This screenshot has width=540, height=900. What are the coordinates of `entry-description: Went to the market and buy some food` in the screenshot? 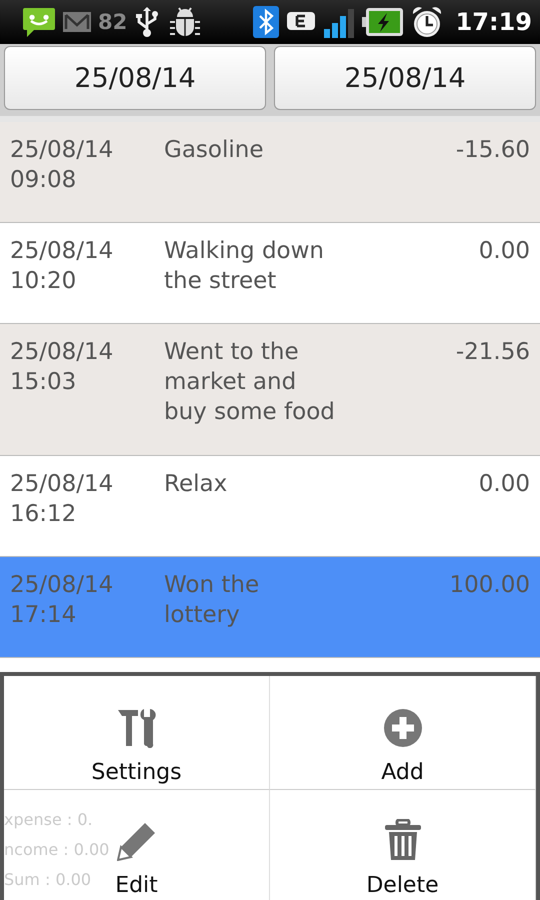 It's located at (250, 382).